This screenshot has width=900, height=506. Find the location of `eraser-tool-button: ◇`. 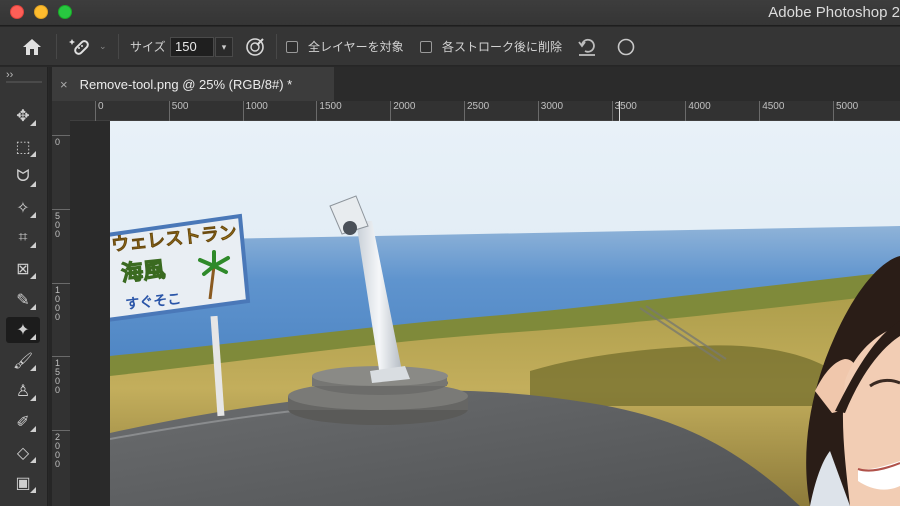

eraser-tool-button: ◇ is located at coordinates (23, 453).